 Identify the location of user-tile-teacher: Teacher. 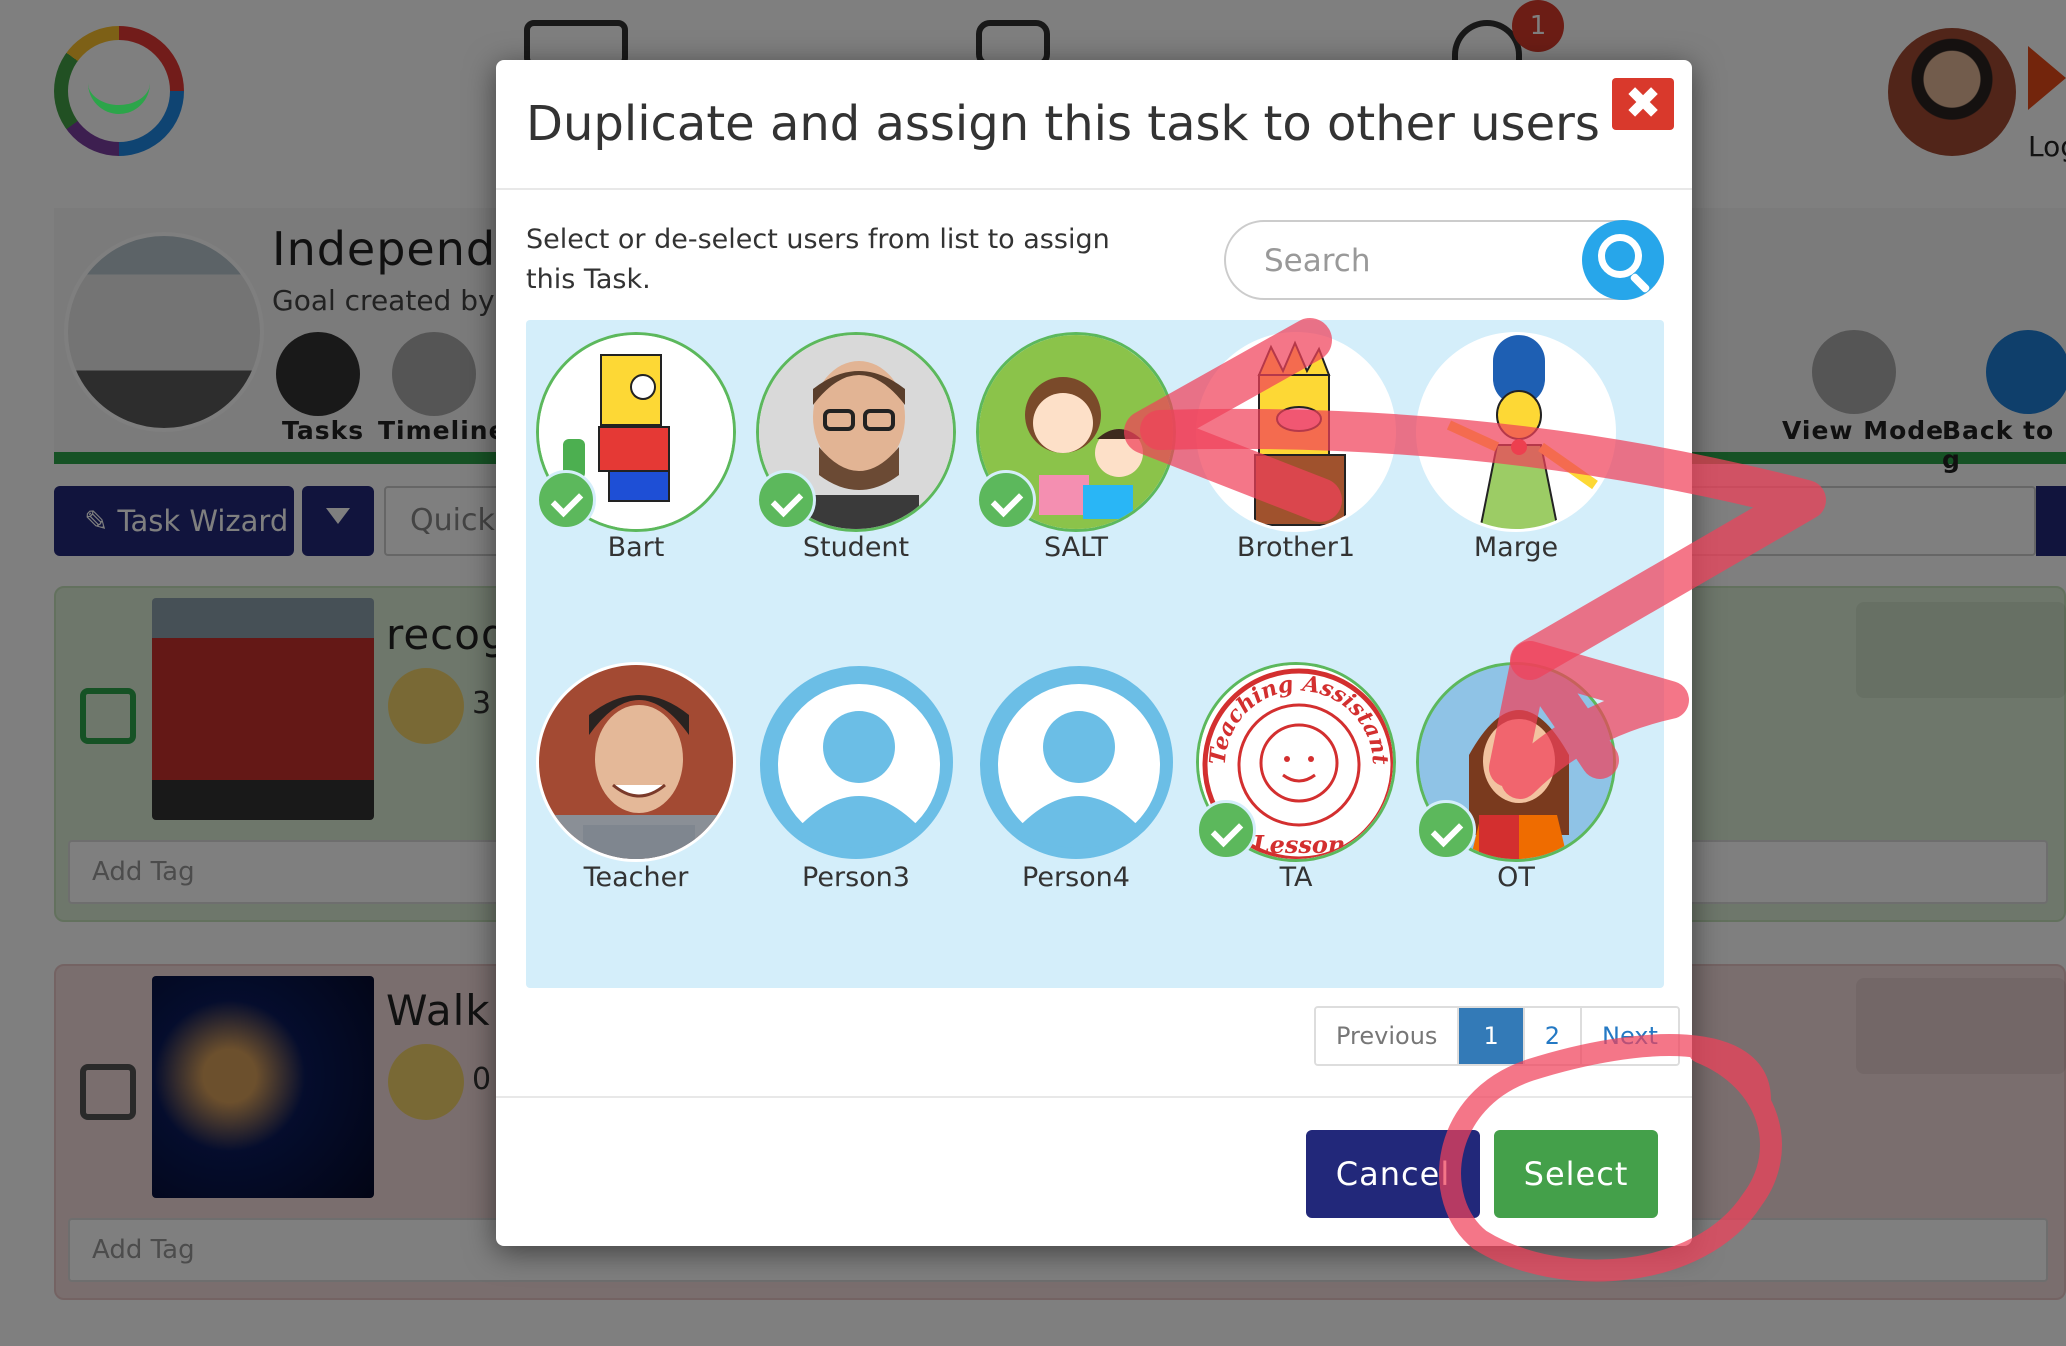
(636, 780).